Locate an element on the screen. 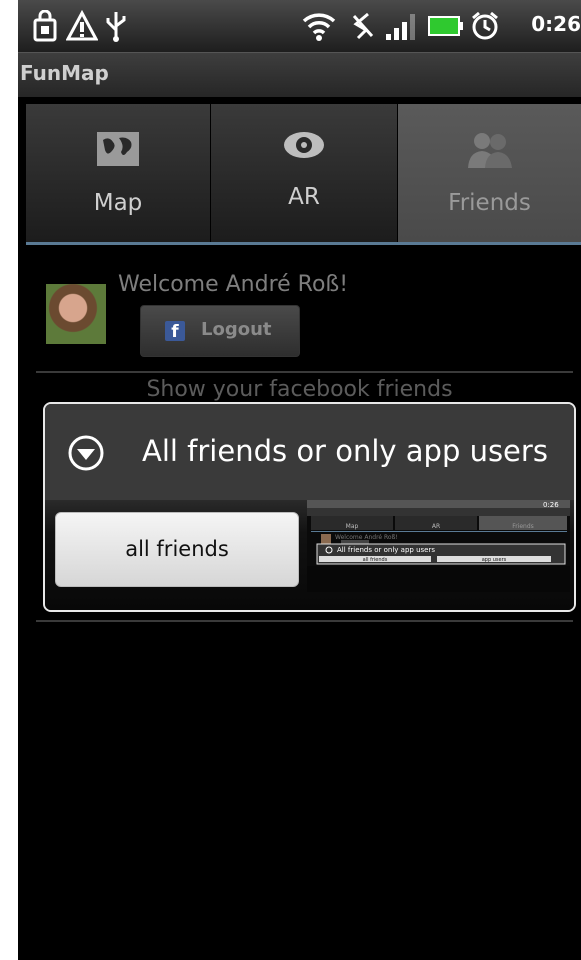  logout-button: f Logout is located at coordinates (220, 331).